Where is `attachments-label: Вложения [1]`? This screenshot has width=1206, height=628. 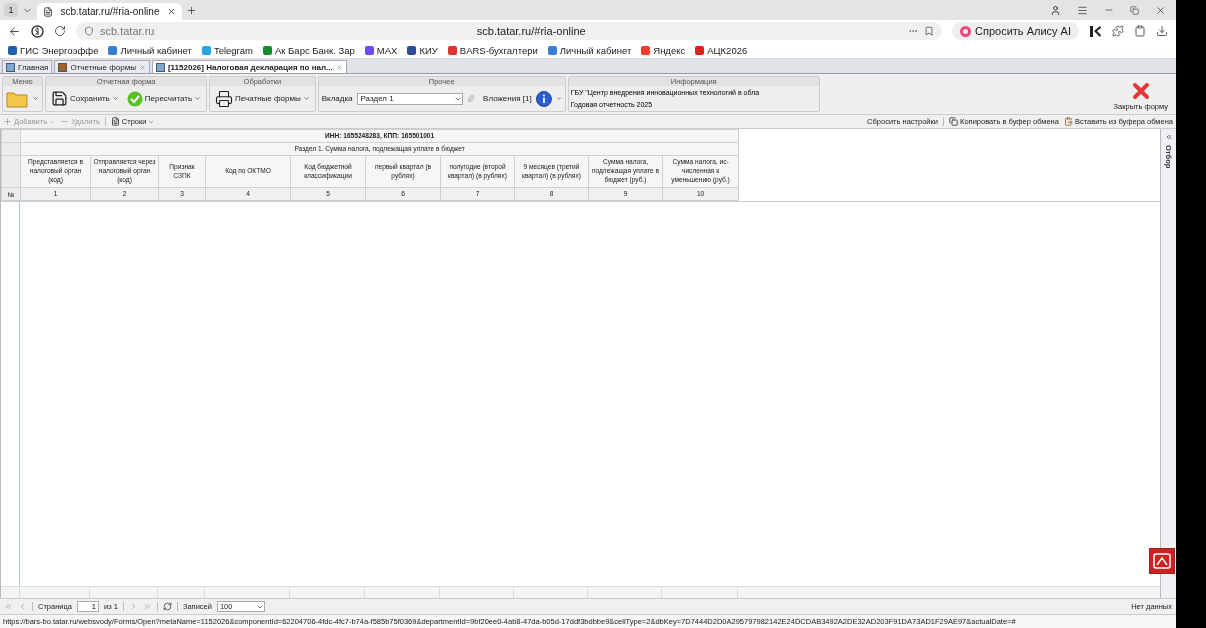 attachments-label: Вложения [1] is located at coordinates (507, 98).